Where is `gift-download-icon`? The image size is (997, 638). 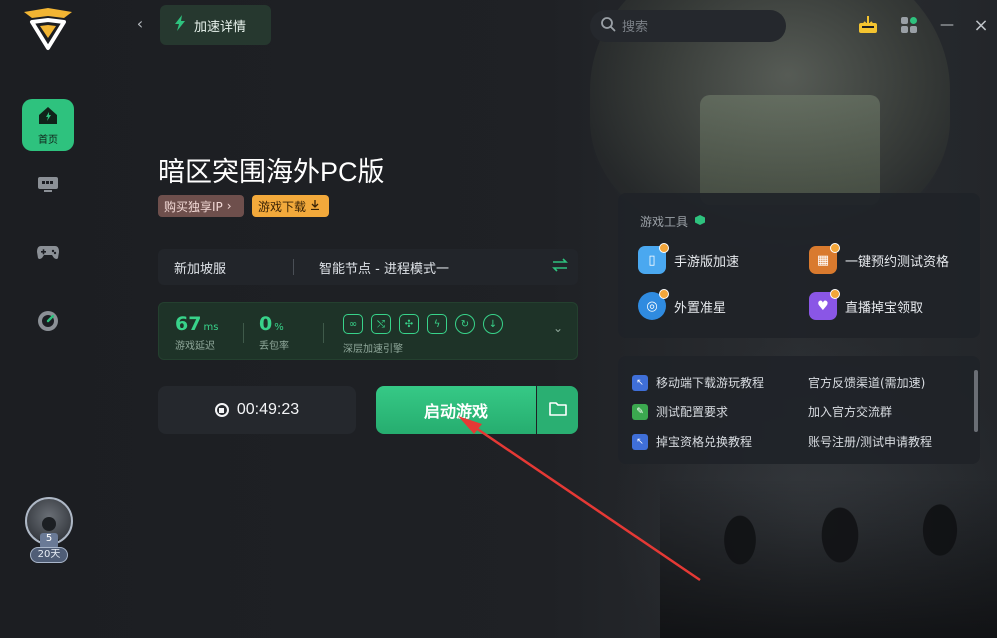 gift-download-icon is located at coordinates (868, 25).